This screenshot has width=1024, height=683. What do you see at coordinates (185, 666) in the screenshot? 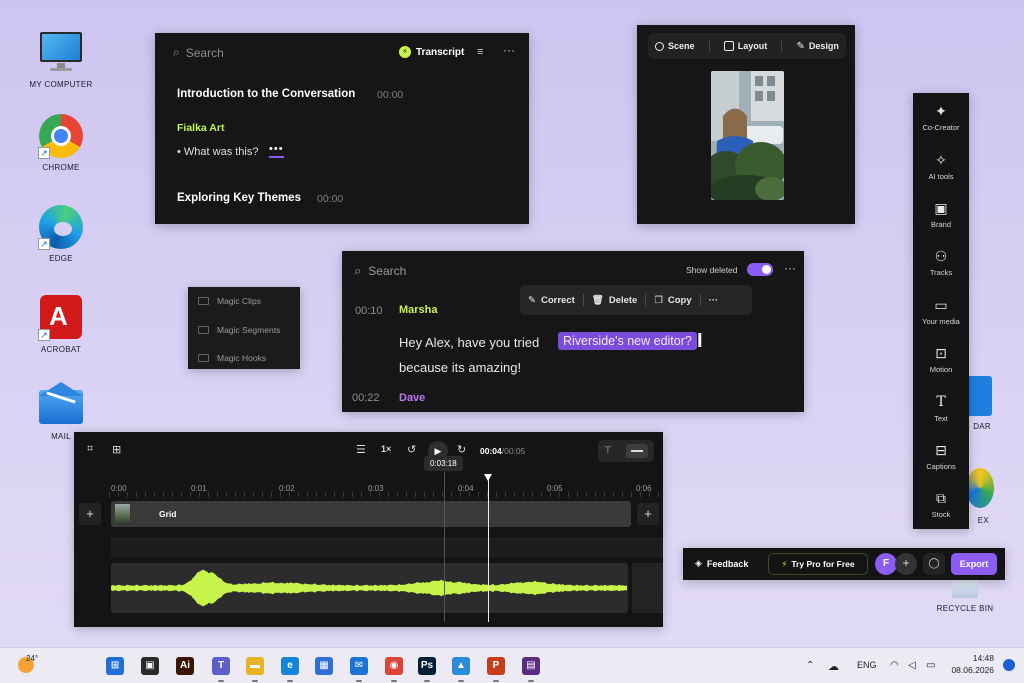
I see `illustrator-icon: Ai` at bounding box center [185, 666].